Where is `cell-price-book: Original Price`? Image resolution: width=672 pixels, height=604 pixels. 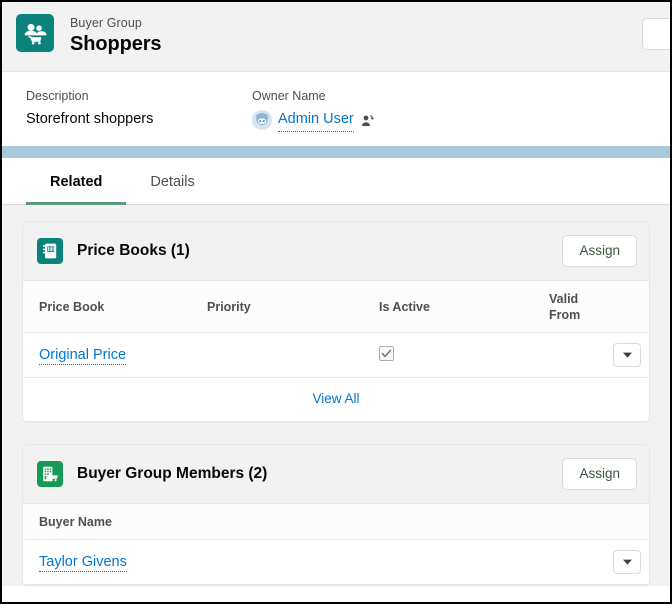 cell-price-book: Original Price is located at coordinates (107, 355).